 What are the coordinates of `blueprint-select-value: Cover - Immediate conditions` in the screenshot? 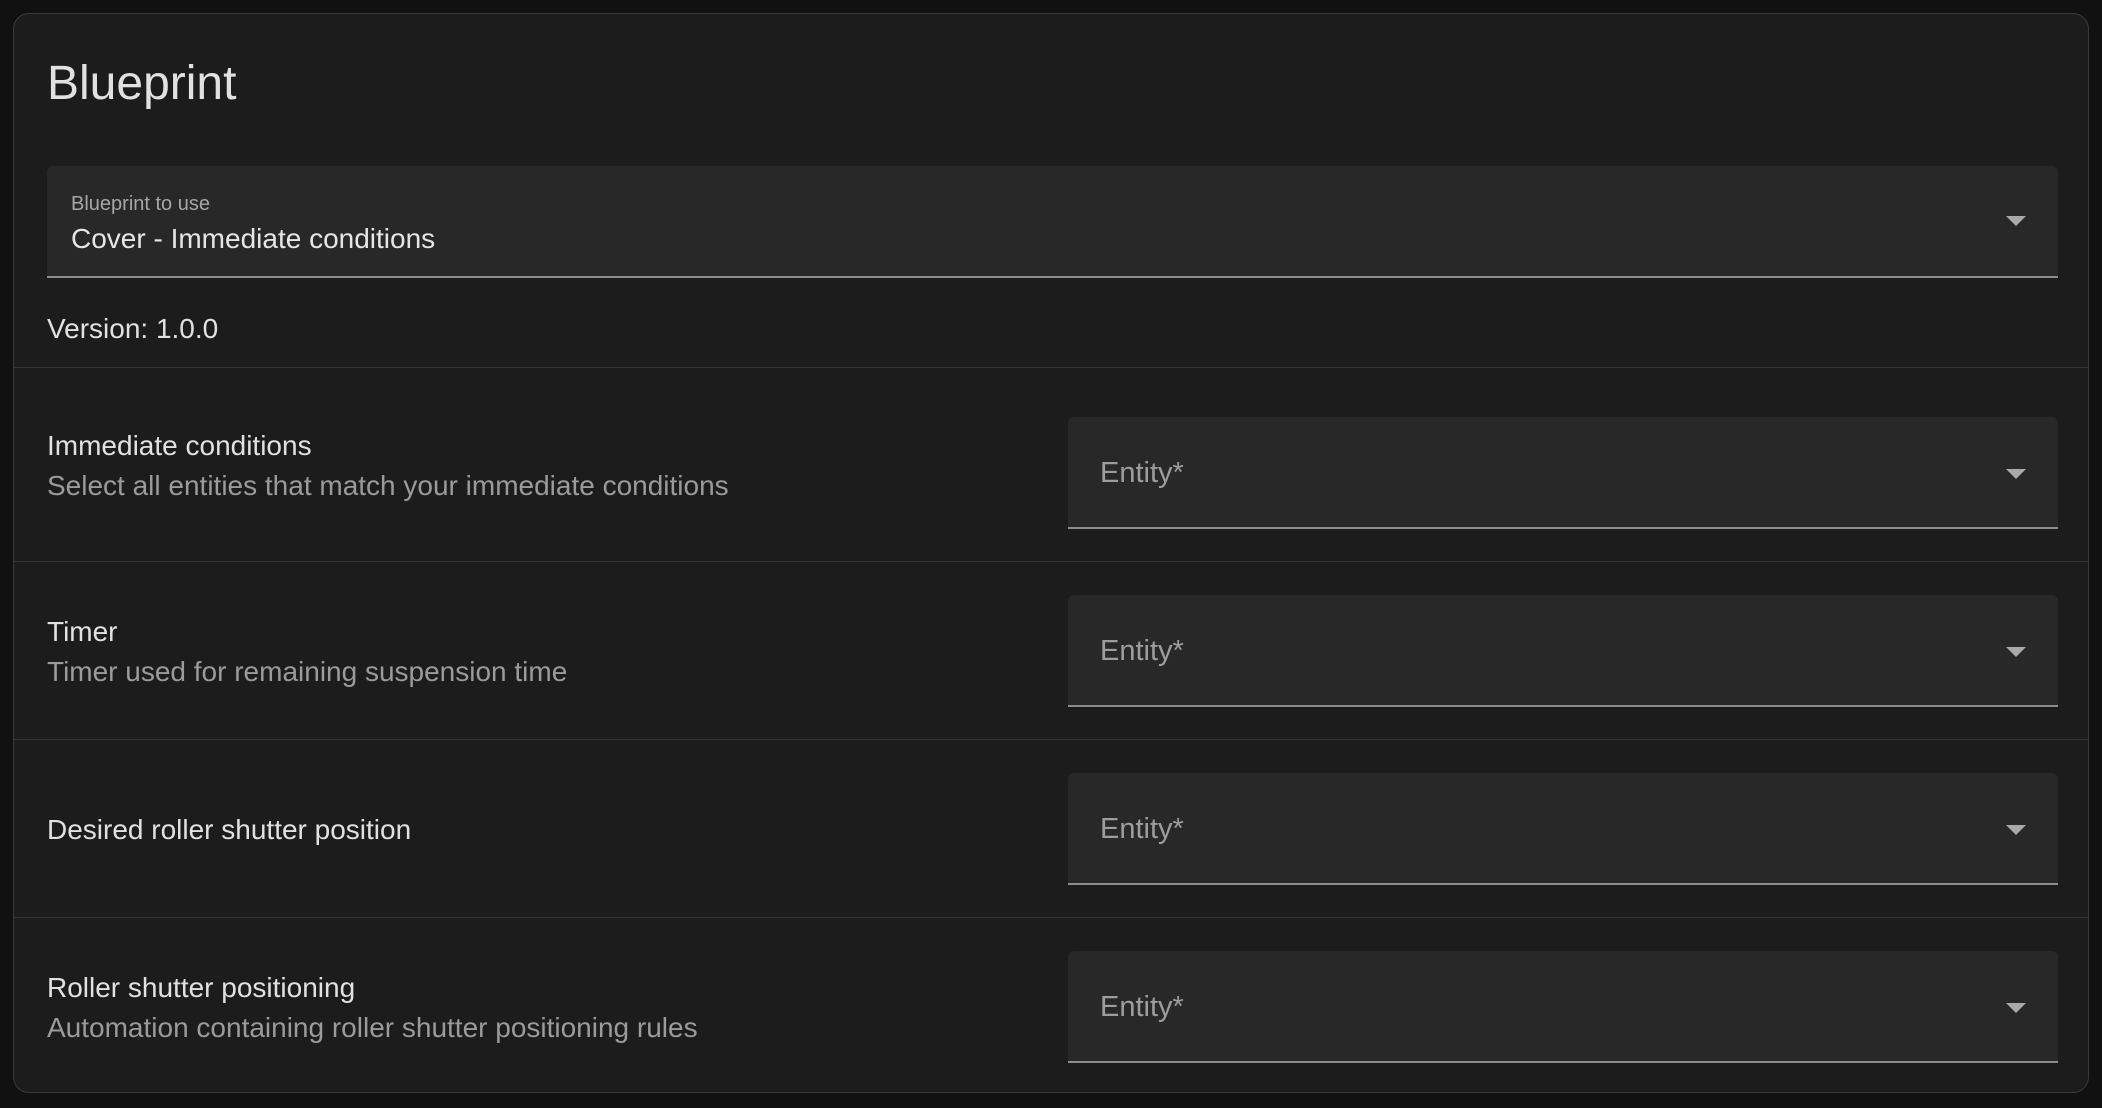 It's located at (253, 238).